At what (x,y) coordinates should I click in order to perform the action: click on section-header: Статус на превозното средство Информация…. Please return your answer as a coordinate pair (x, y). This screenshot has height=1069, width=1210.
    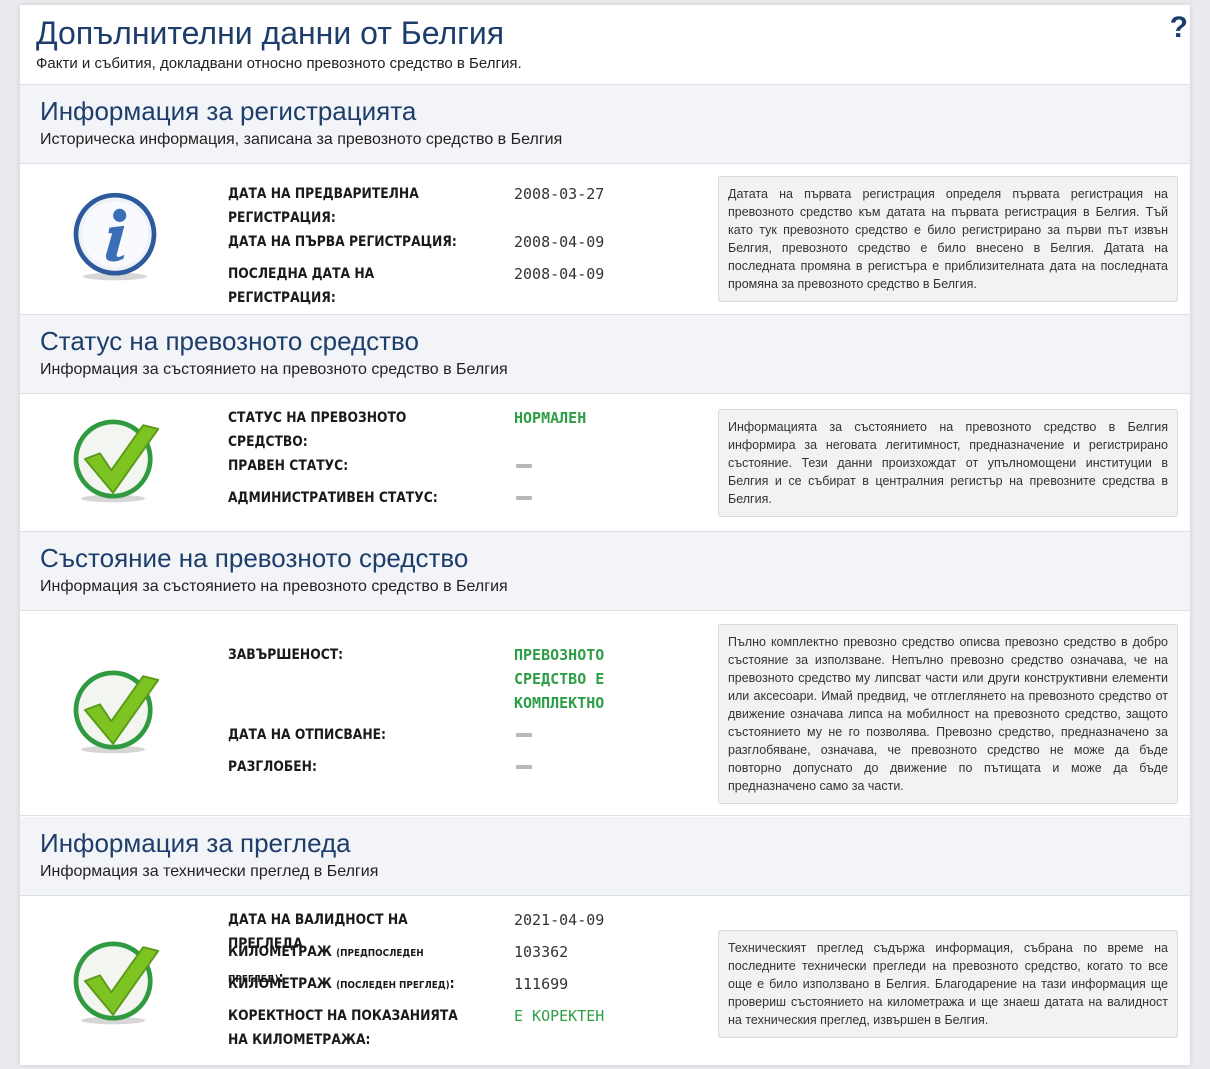
    Looking at the image, I should click on (605, 354).